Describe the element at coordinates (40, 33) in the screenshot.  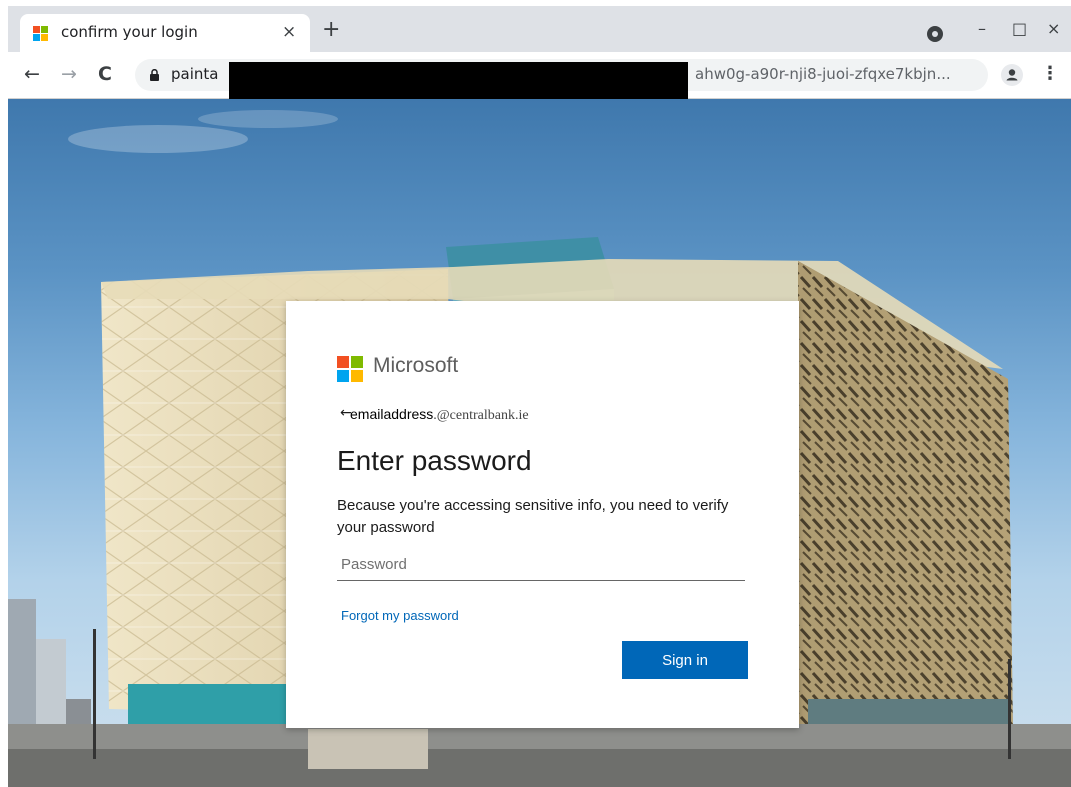
I see `microsoft-favicon` at that location.